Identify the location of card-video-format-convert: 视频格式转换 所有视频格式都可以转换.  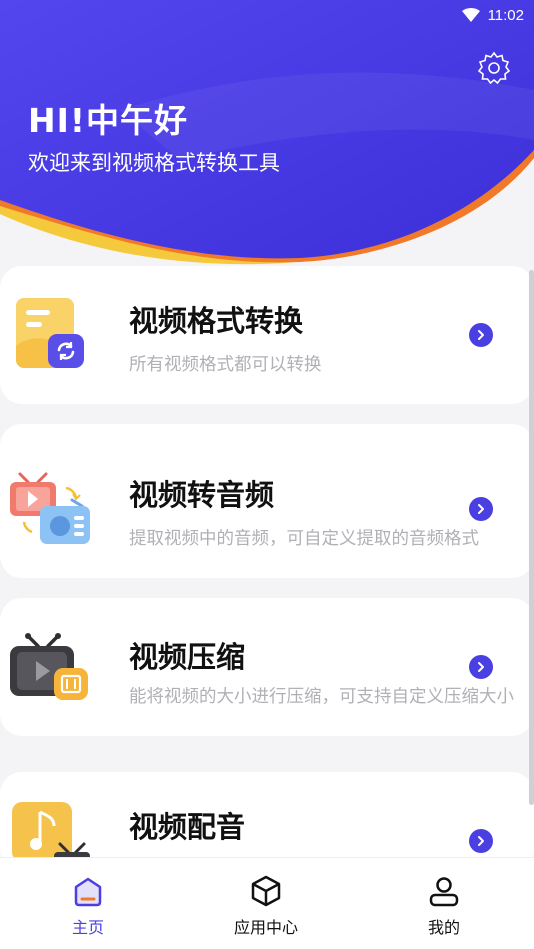
(267, 335).